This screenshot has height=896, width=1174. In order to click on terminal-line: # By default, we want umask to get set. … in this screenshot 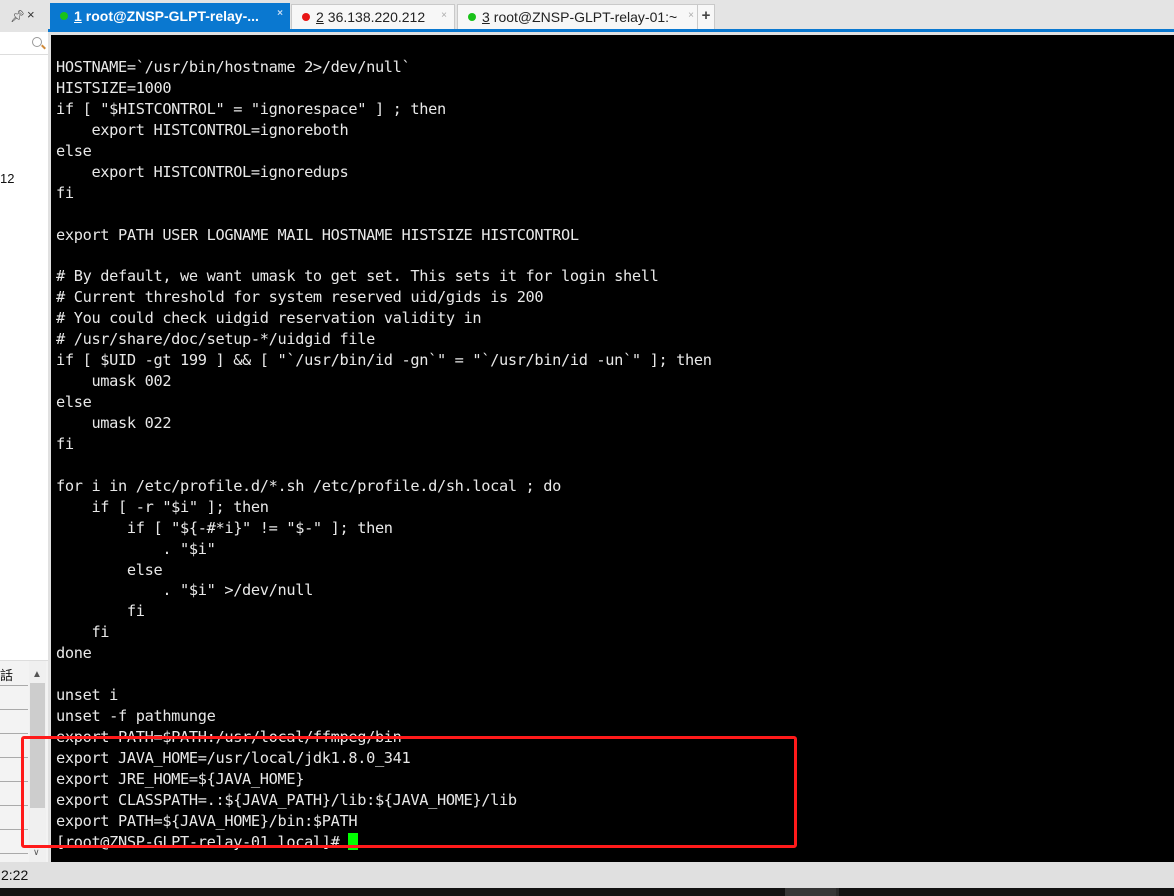, I will do `click(357, 276)`.